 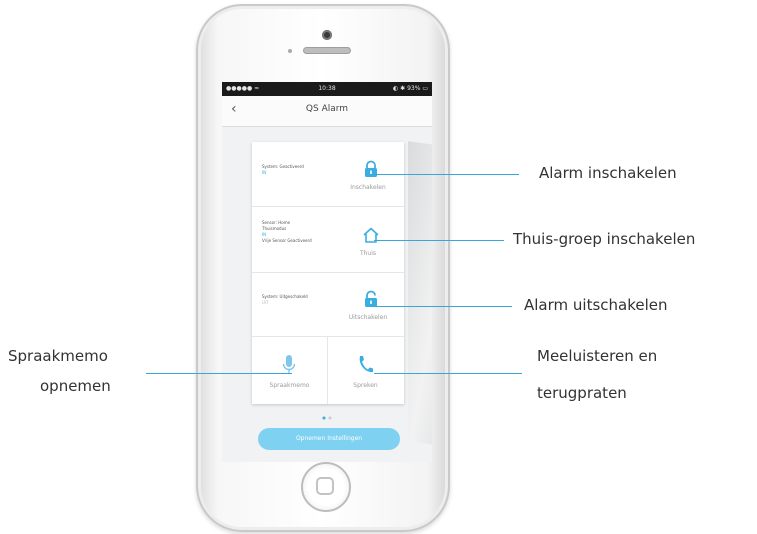 I want to click on arm-status-text: System: Geactiveerd, so click(x=283, y=166).